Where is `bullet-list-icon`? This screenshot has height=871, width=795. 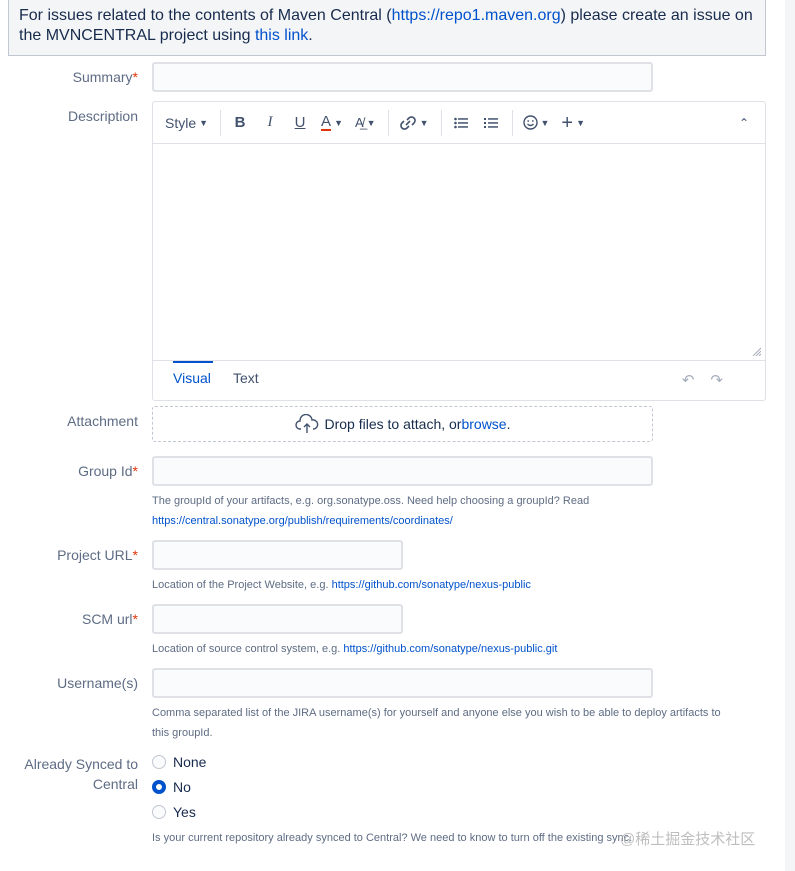 bullet-list-icon is located at coordinates (461, 123).